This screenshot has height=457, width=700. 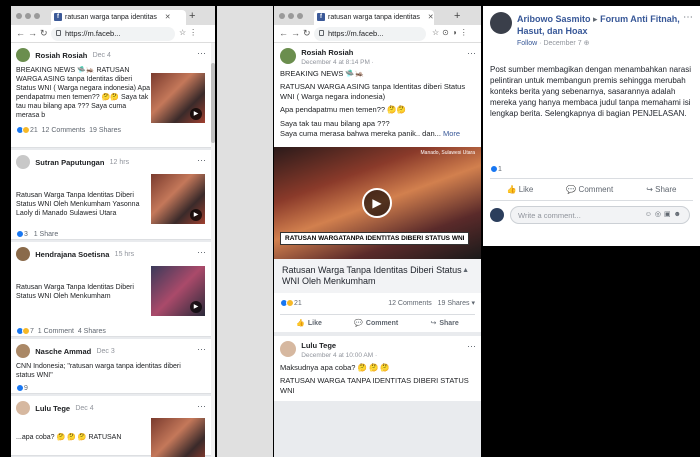 I want to click on toolbar-icons: ☆⋮, so click(x=189, y=32).